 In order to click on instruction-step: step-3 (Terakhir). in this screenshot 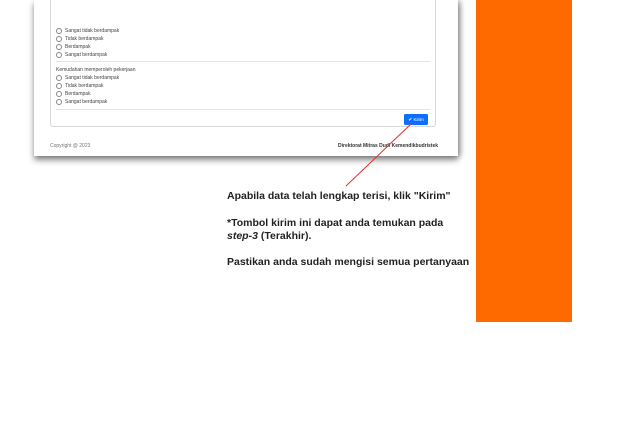, I will do `click(269, 236)`.